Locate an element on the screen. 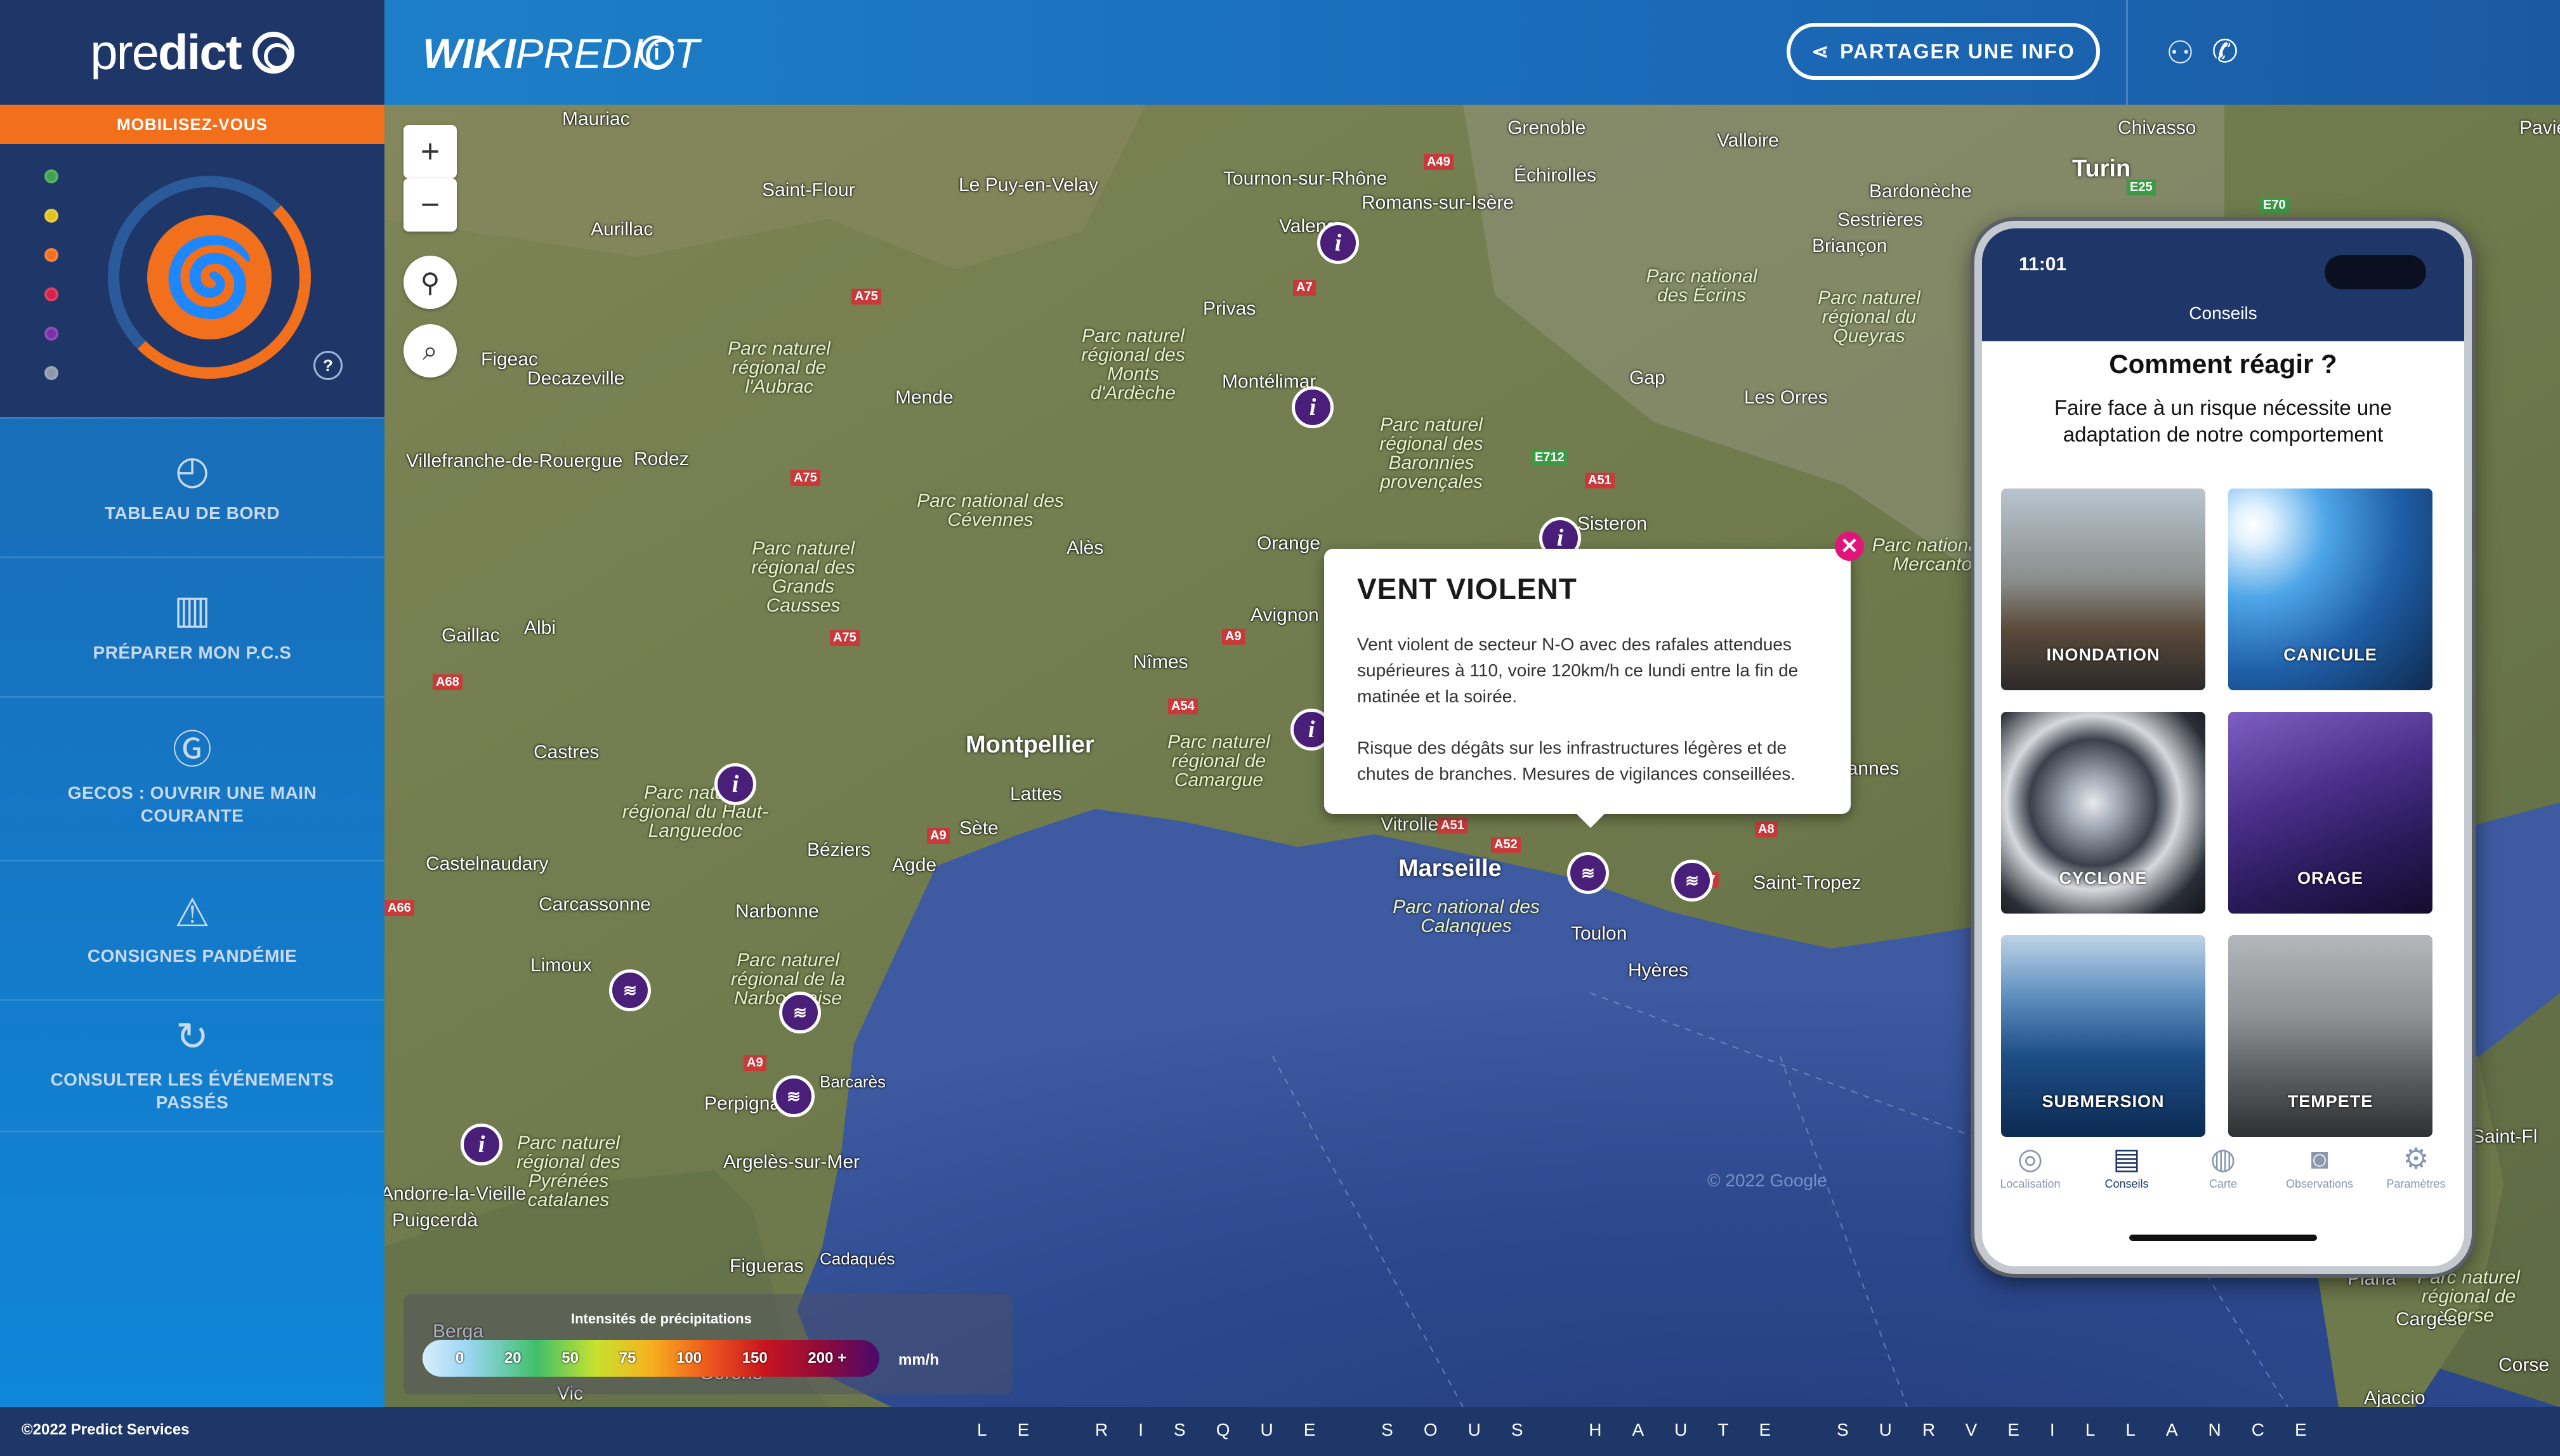 The width and height of the screenshot is (2560, 1456). legend-scale: 0 20 50 75 100 150 200 + is located at coordinates (651, 1358).